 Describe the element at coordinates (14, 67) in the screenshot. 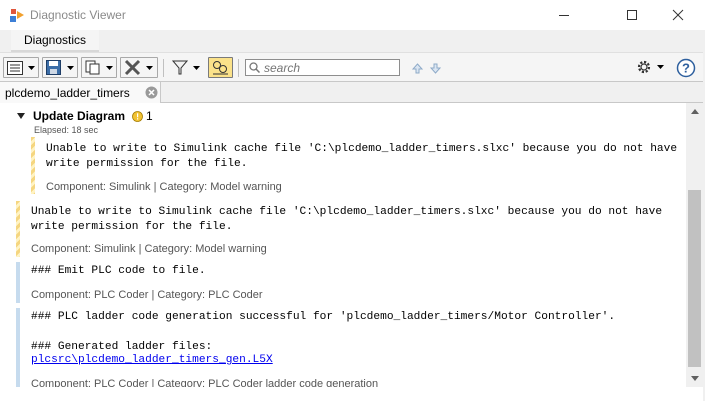

I see `expand-all-icon` at that location.